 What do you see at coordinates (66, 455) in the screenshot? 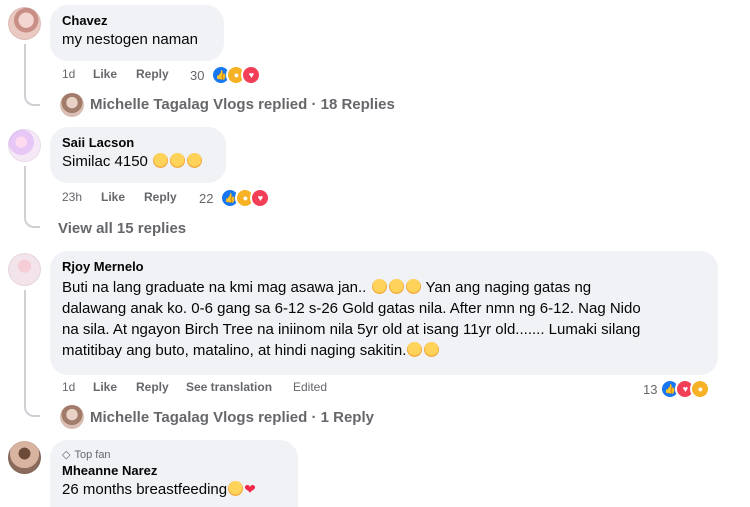
I see `diamond-icon: ◇` at bounding box center [66, 455].